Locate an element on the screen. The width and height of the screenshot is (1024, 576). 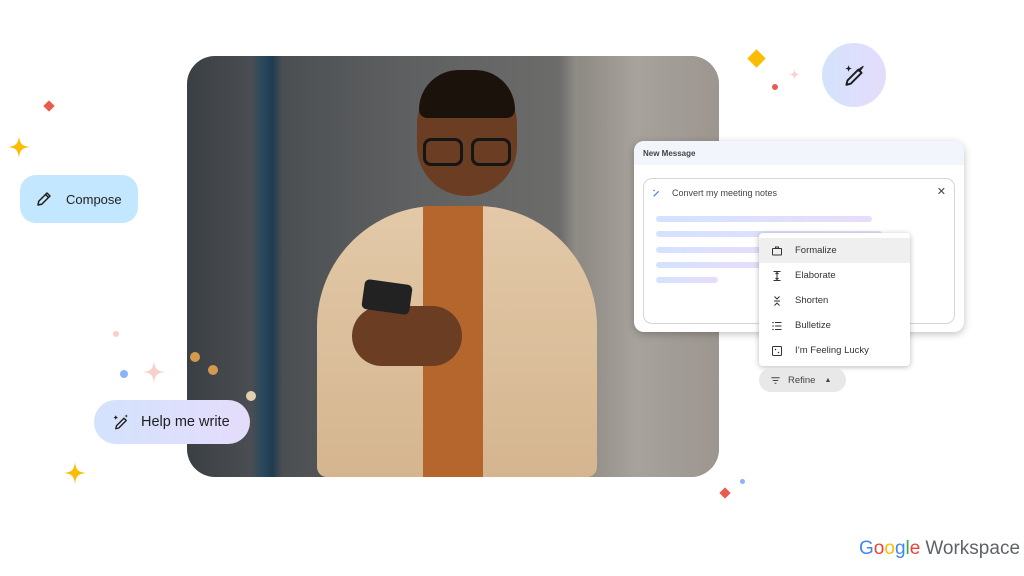
magic-pen-button is located at coordinates (854, 75).